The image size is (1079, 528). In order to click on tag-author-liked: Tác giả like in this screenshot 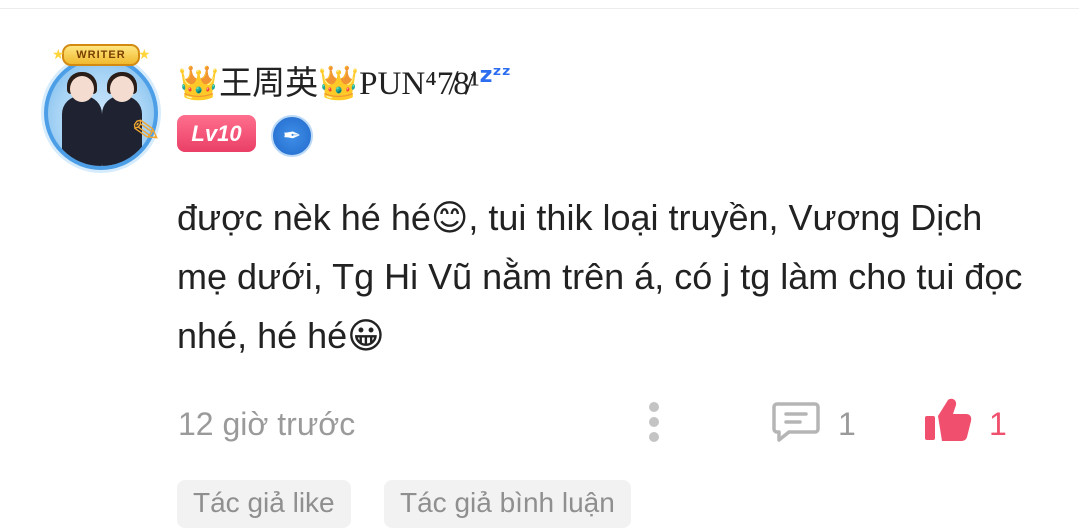, I will do `click(264, 504)`.